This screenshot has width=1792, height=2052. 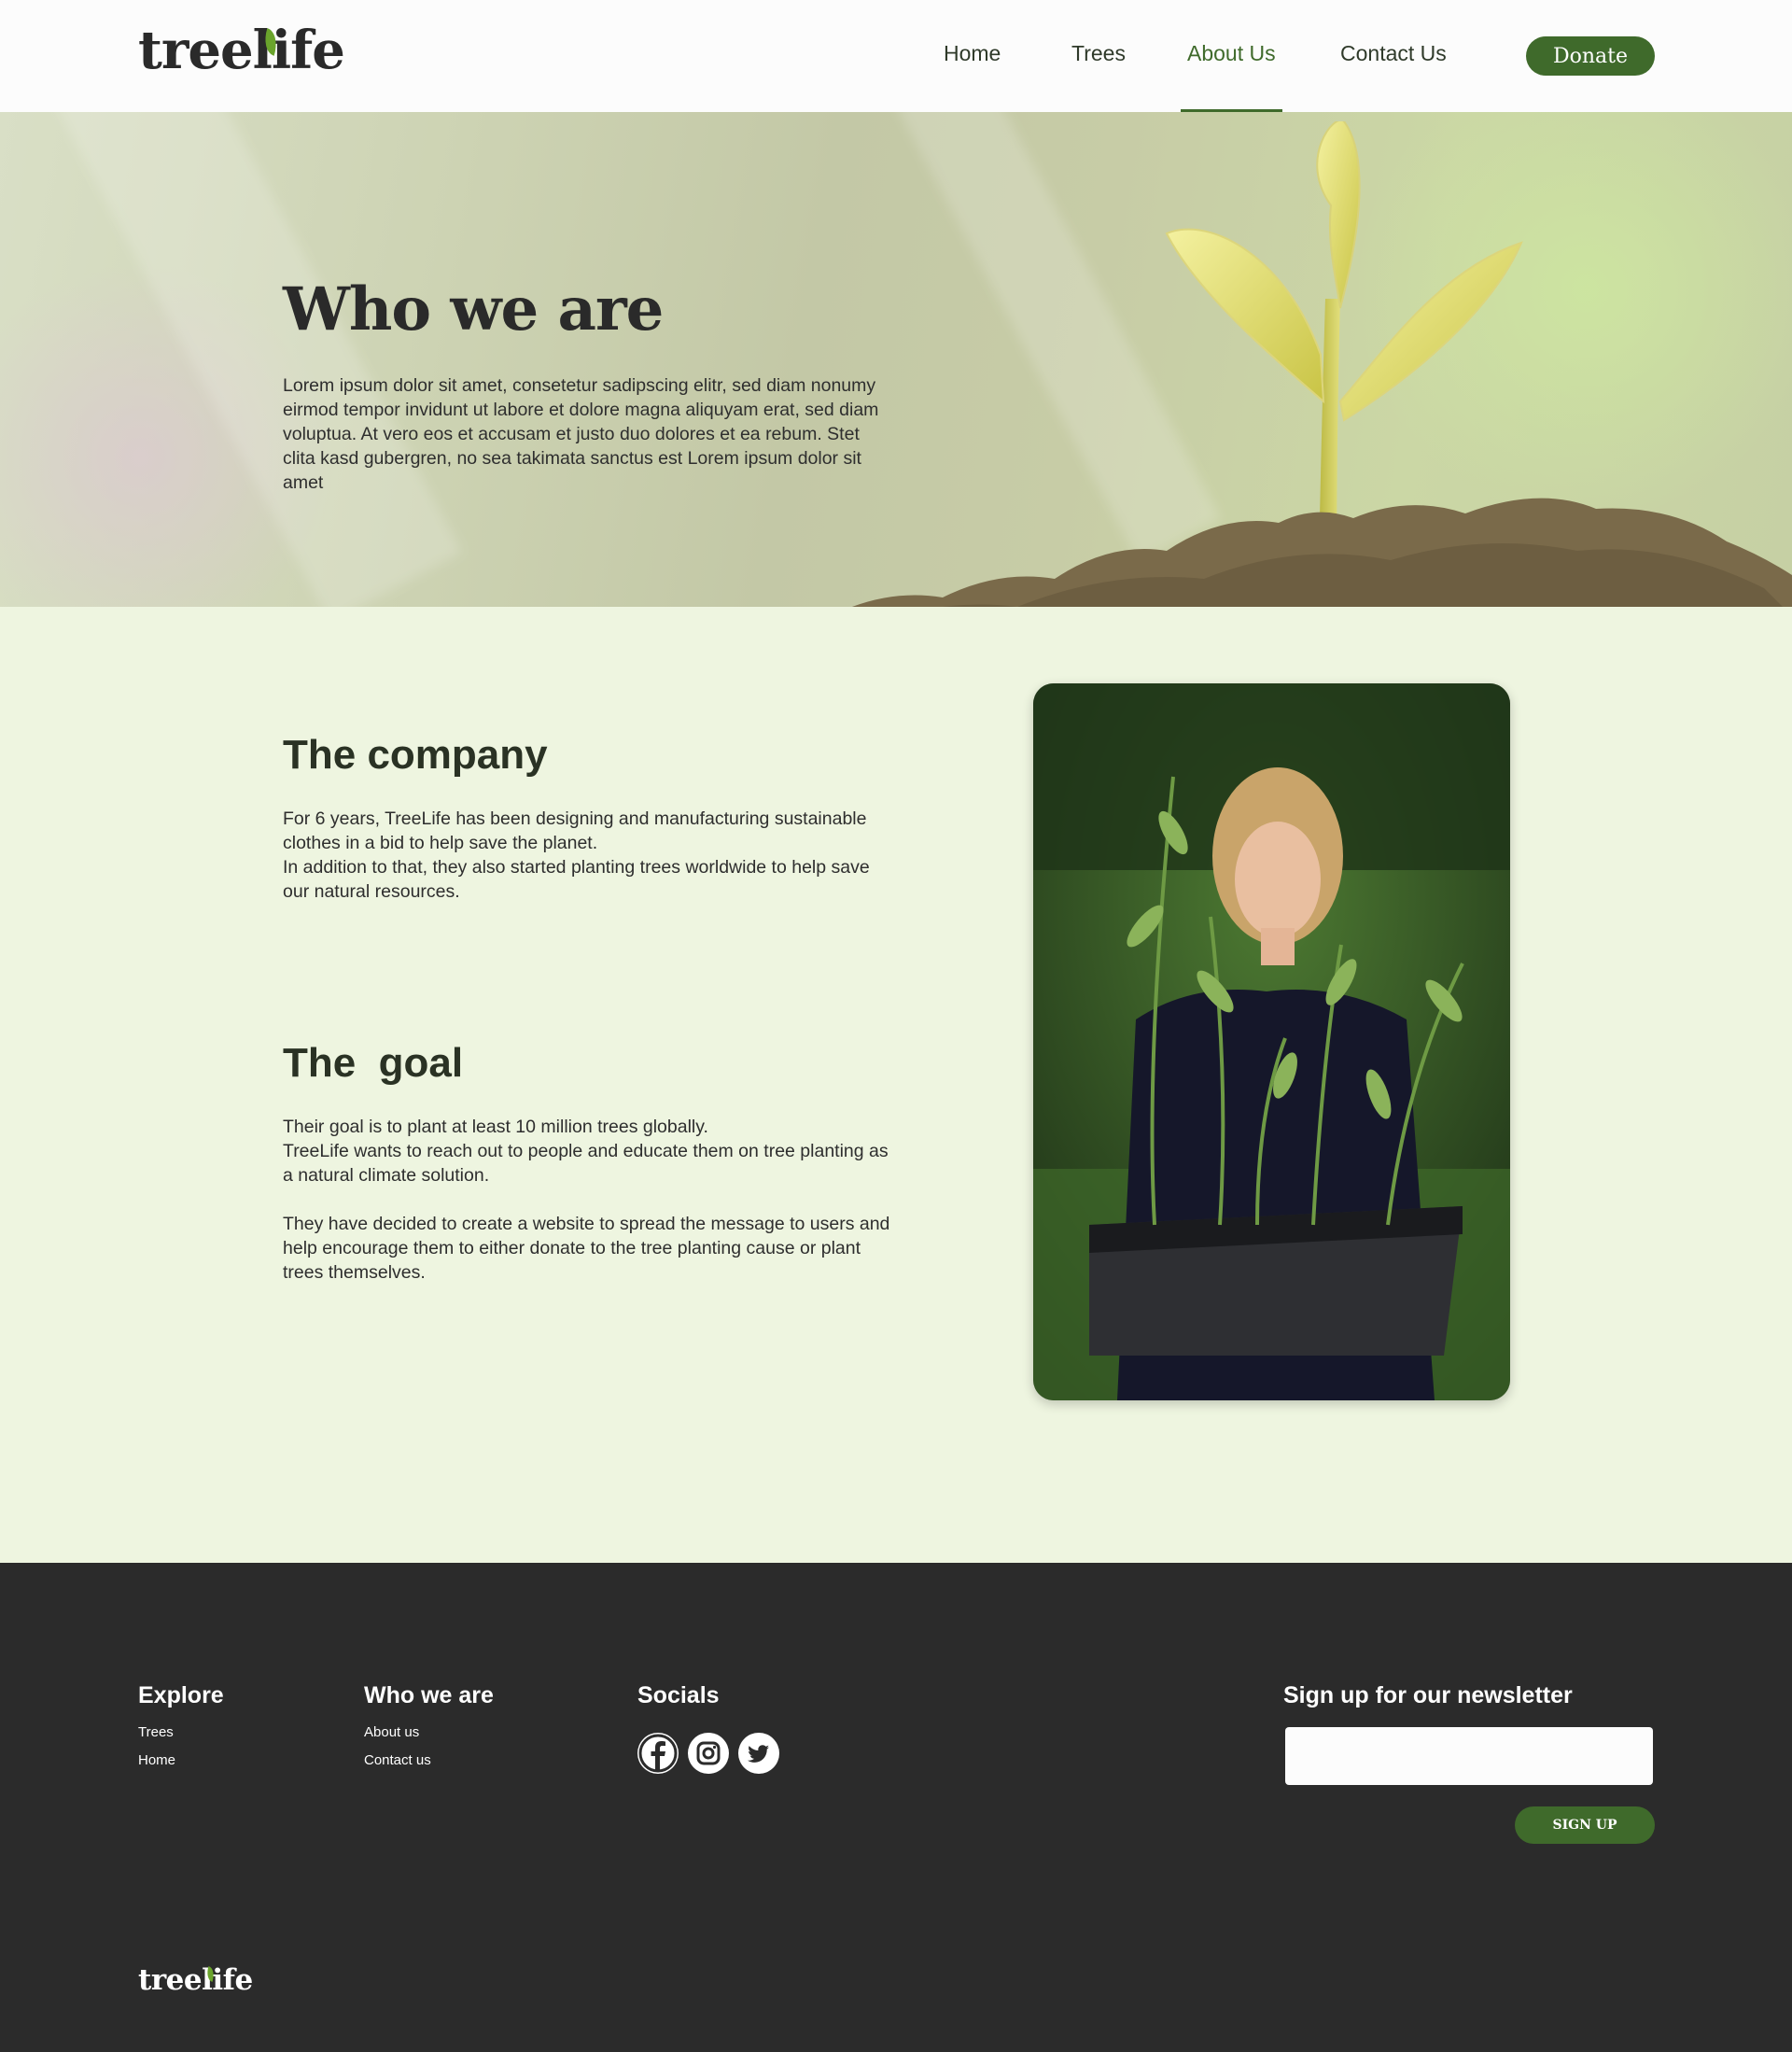 I want to click on goal-title: The goal, so click(x=373, y=1063).